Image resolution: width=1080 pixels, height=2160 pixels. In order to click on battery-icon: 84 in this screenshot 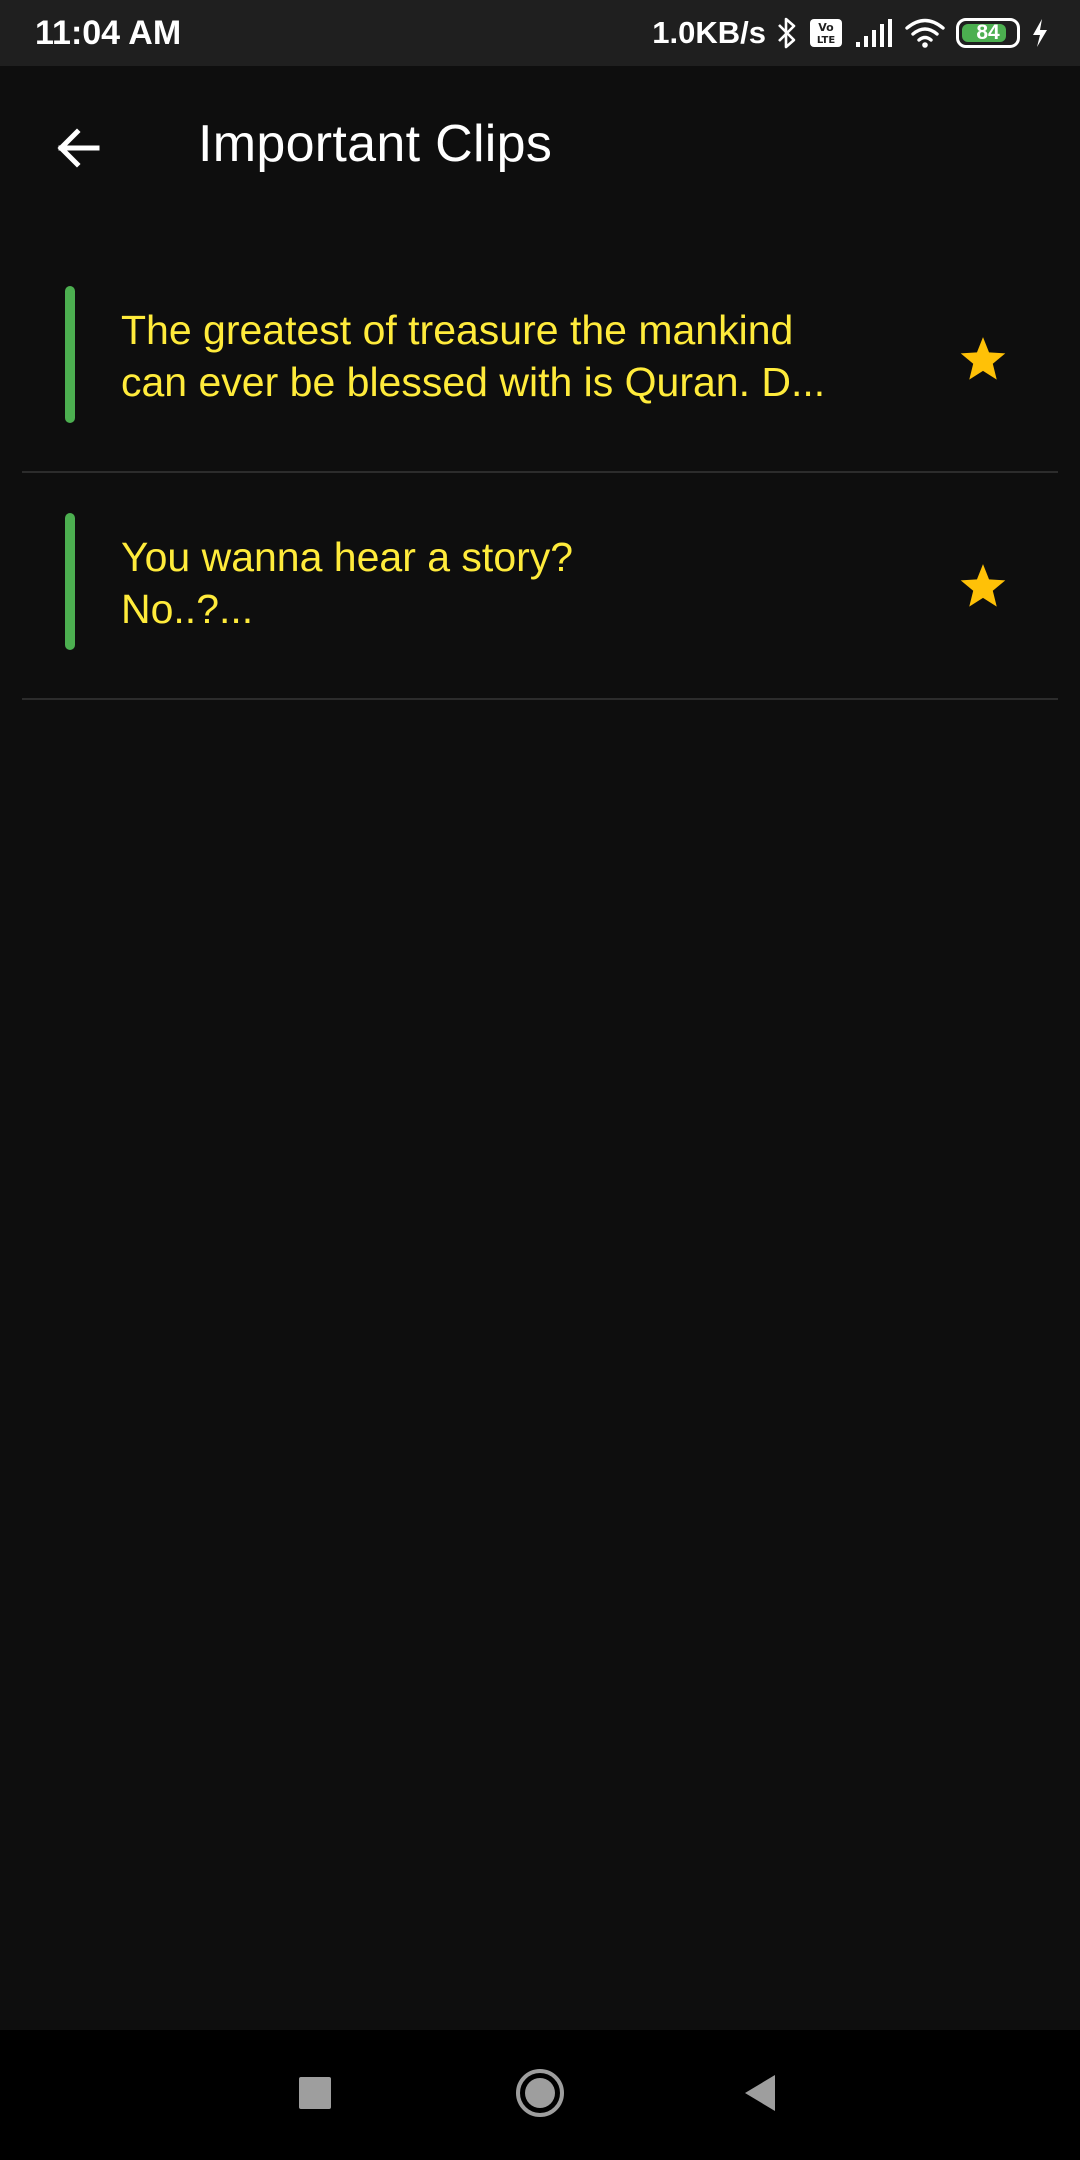, I will do `click(988, 33)`.